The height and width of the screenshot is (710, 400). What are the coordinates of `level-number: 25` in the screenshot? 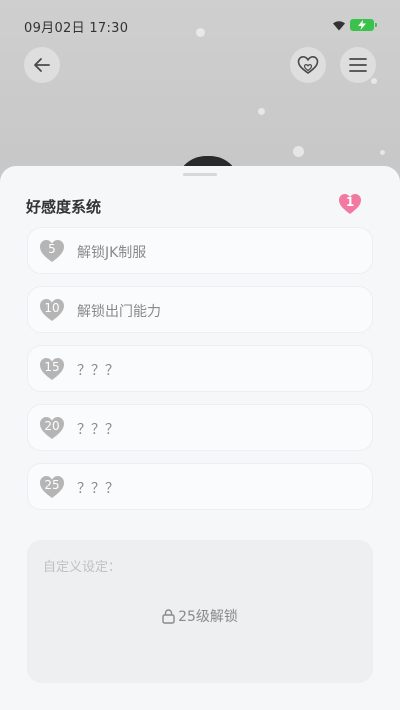 It's located at (52, 485).